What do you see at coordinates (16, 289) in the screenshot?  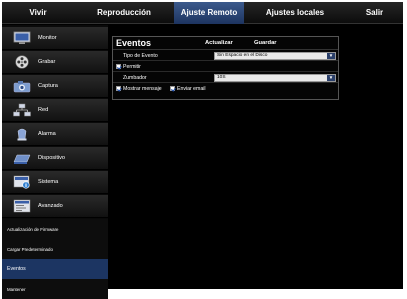 I see `subitem-label: Mantener` at bounding box center [16, 289].